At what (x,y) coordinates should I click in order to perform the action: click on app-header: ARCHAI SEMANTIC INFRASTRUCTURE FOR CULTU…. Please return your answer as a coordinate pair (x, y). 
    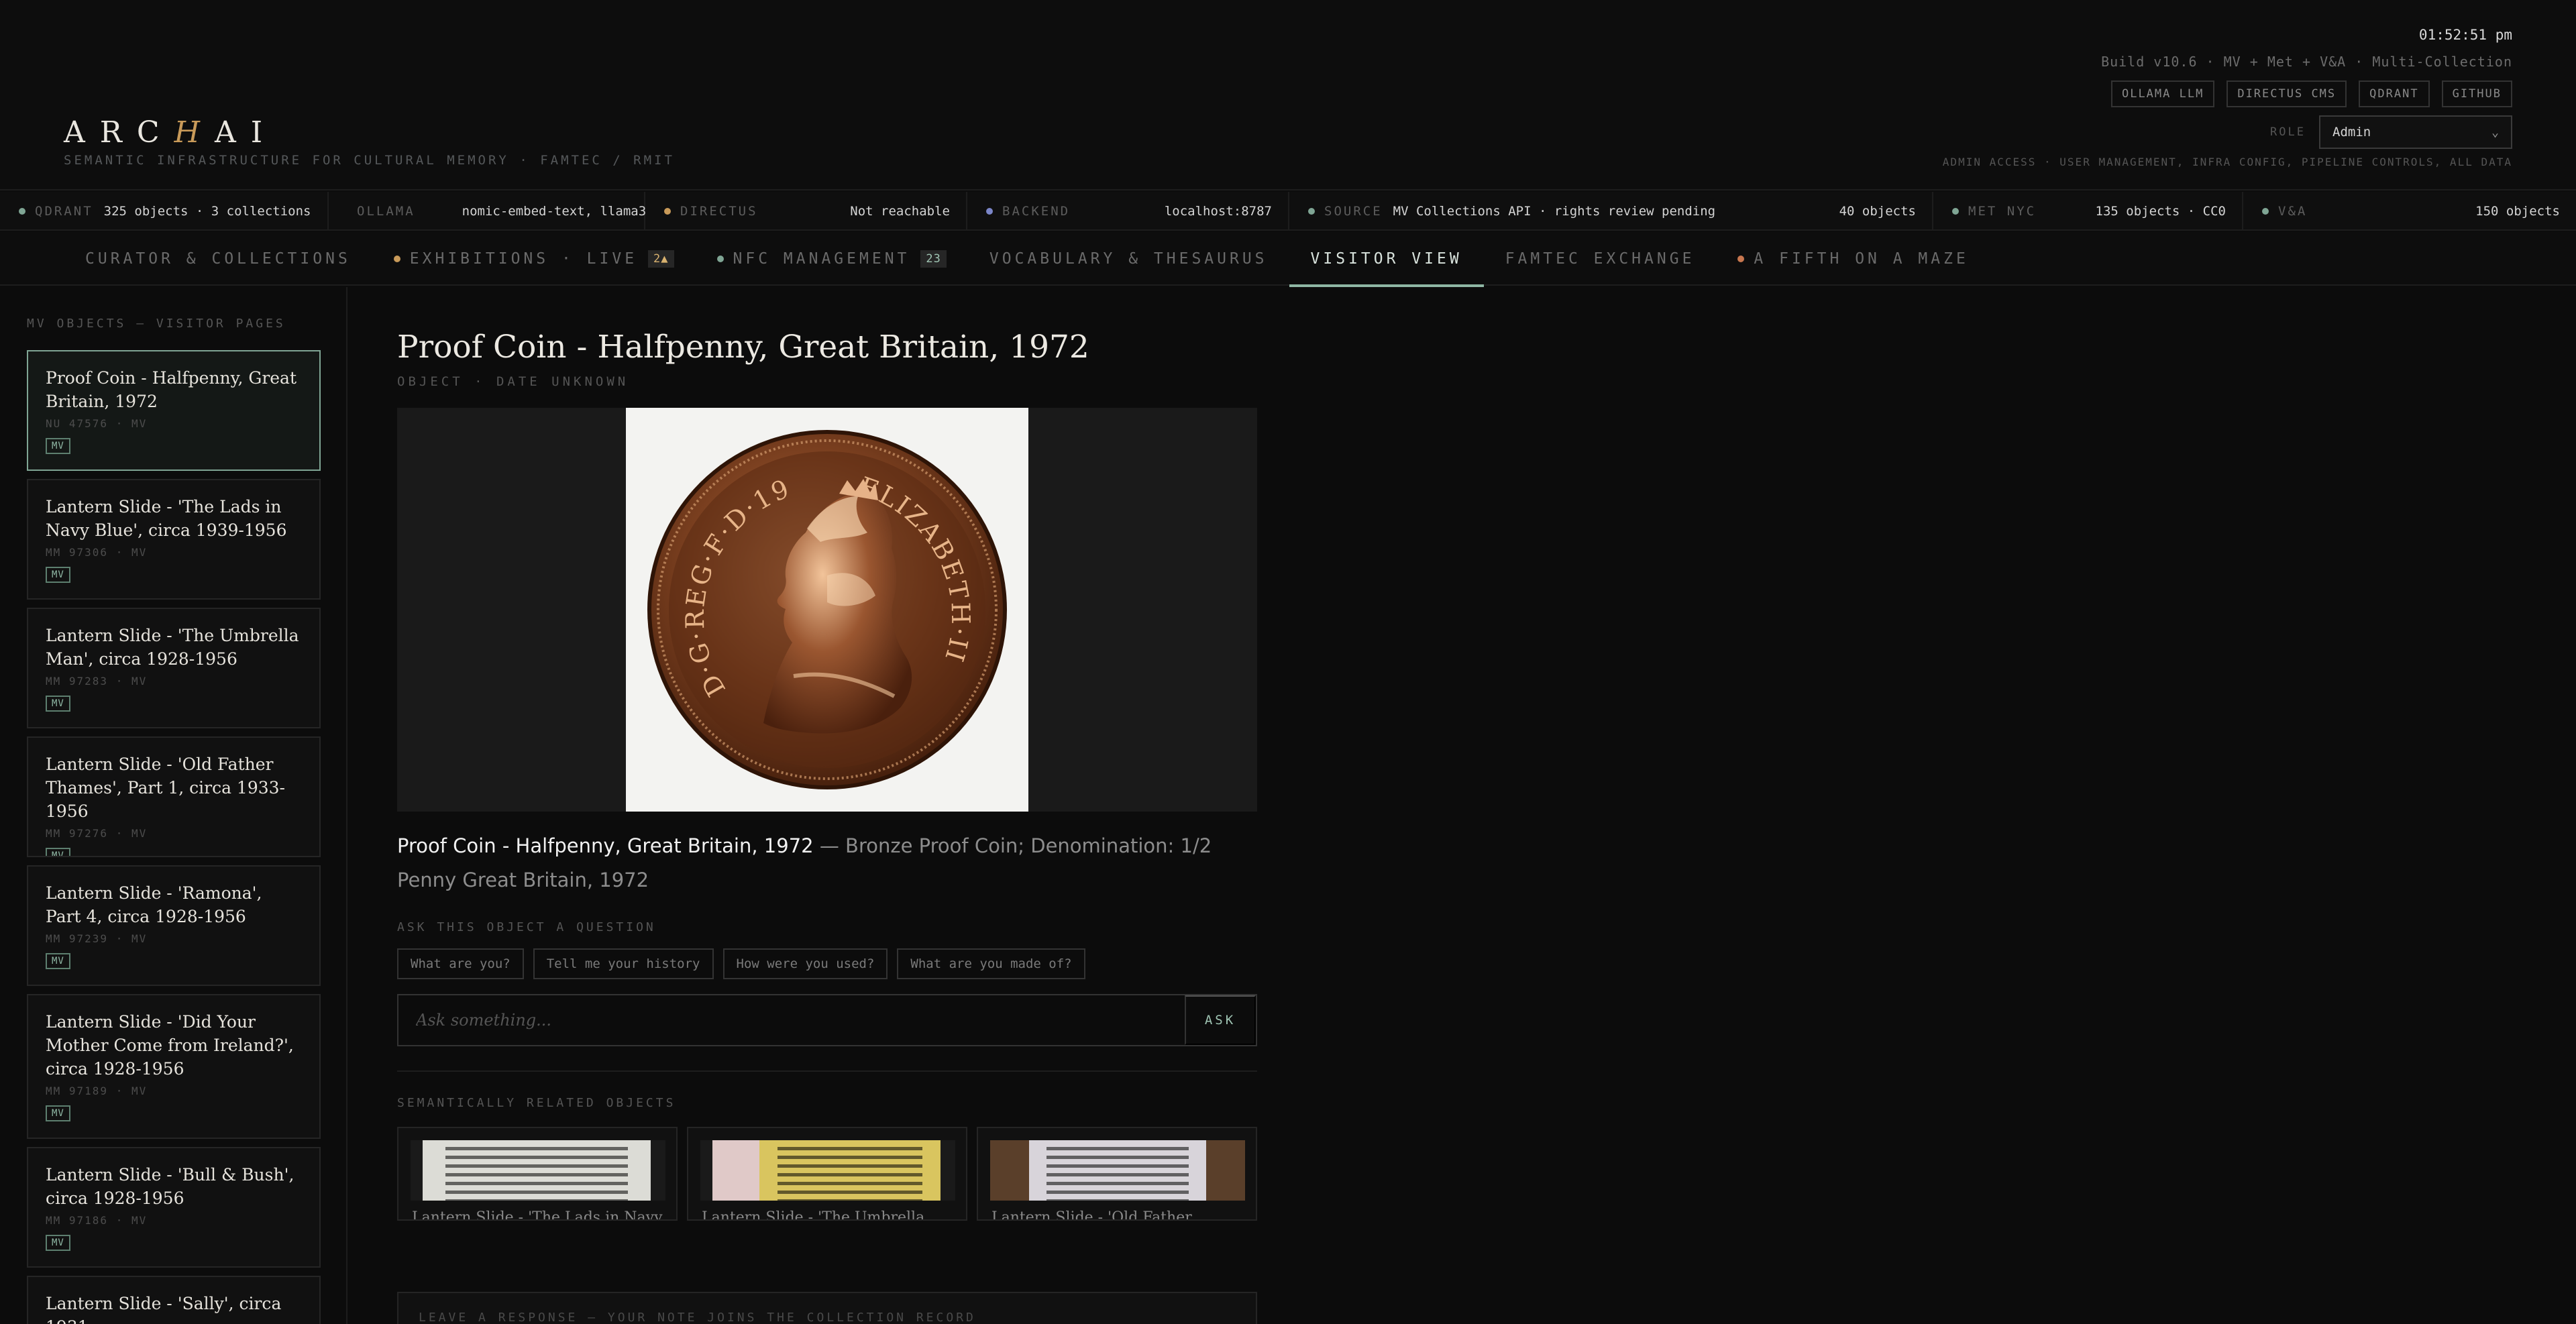
    Looking at the image, I should click on (1288, 95).